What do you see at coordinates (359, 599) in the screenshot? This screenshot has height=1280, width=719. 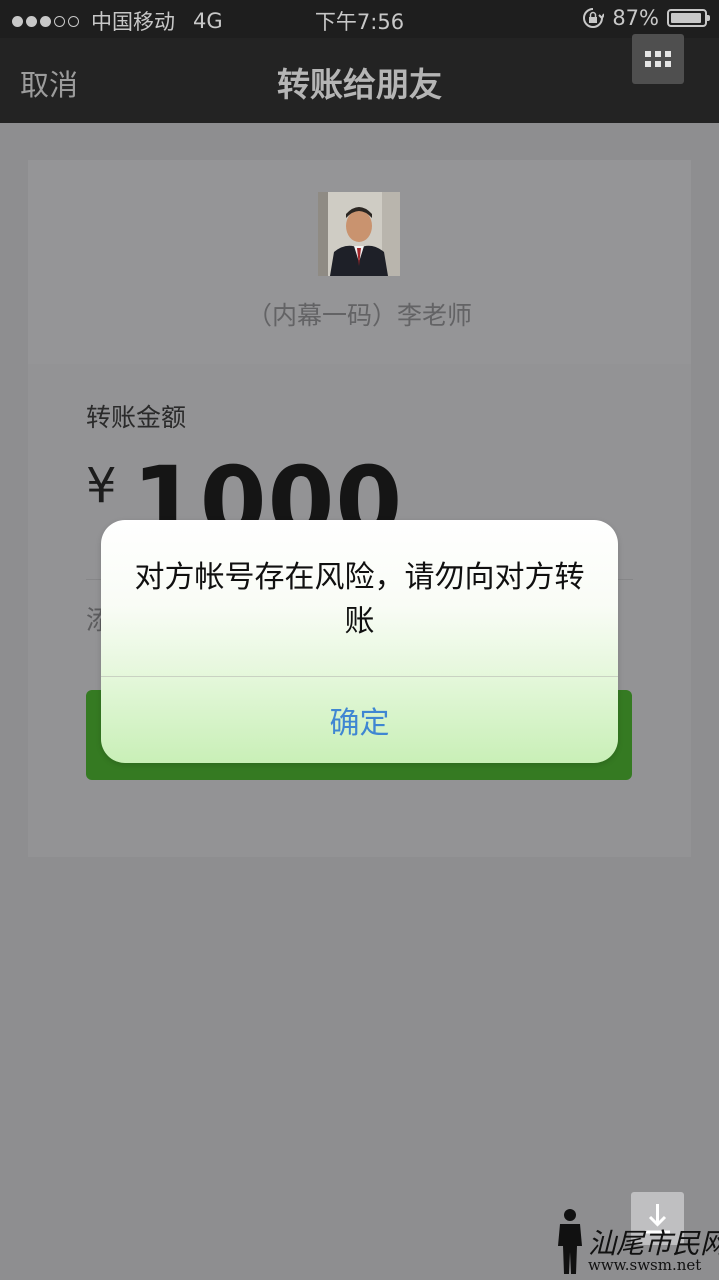 I see `dialog-message: 对方帐号存在风险，请勿向对方转账` at bounding box center [359, 599].